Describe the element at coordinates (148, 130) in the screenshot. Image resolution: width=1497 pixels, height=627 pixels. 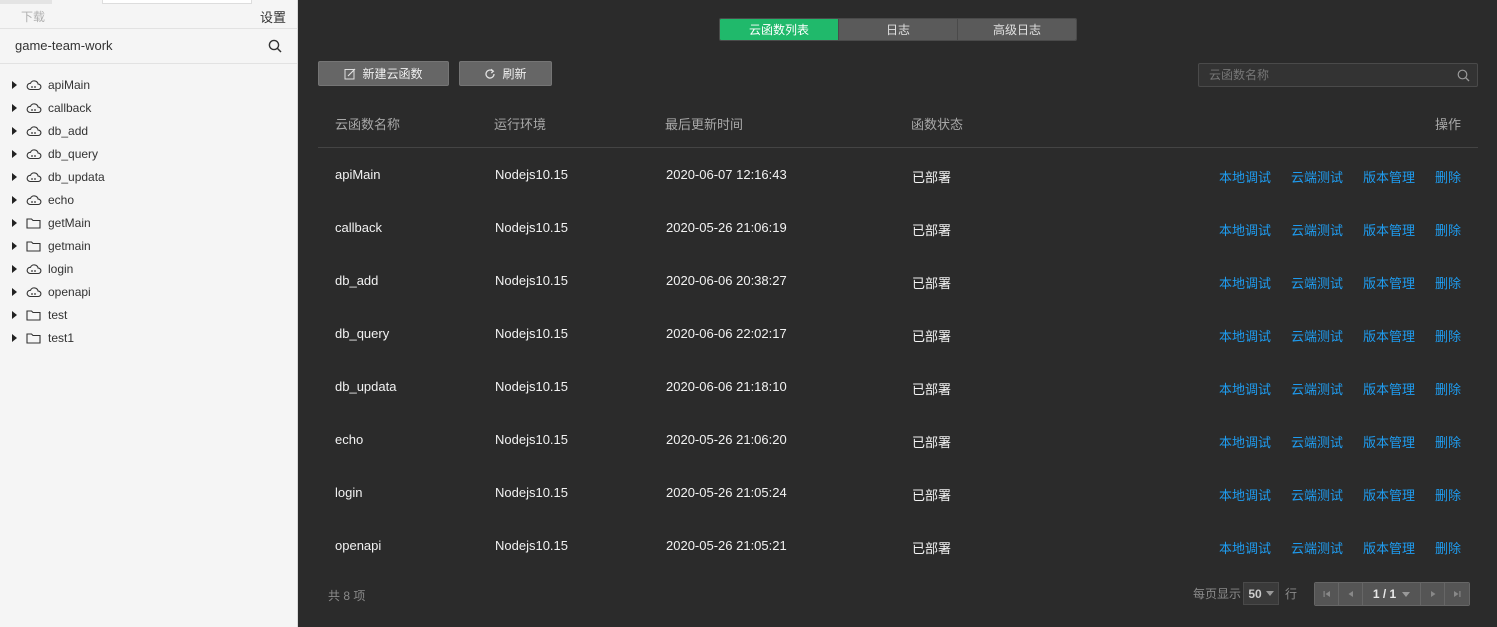
I see `tree-item: db_add` at that location.